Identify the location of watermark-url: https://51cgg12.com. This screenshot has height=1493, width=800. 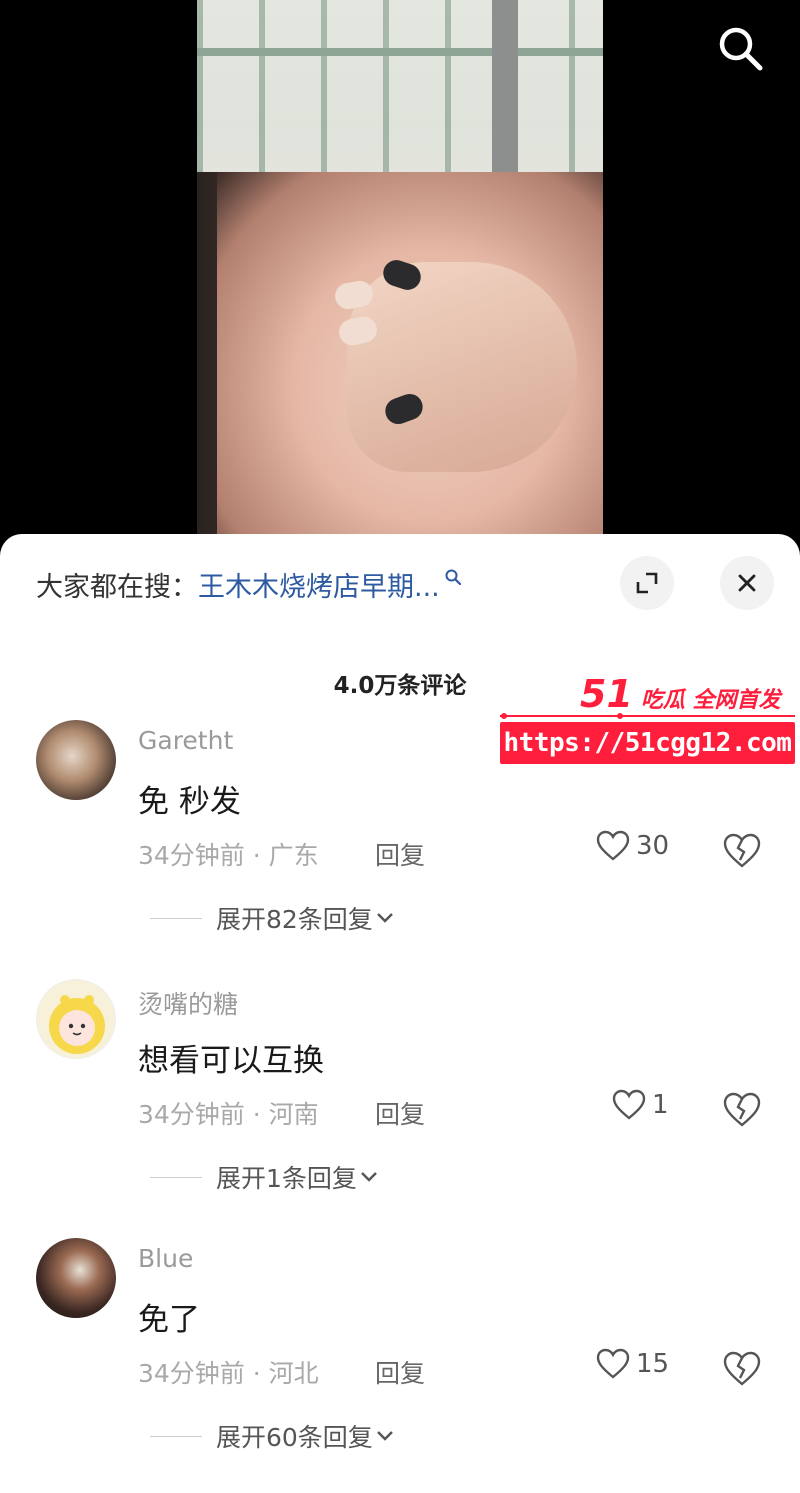
(647, 743).